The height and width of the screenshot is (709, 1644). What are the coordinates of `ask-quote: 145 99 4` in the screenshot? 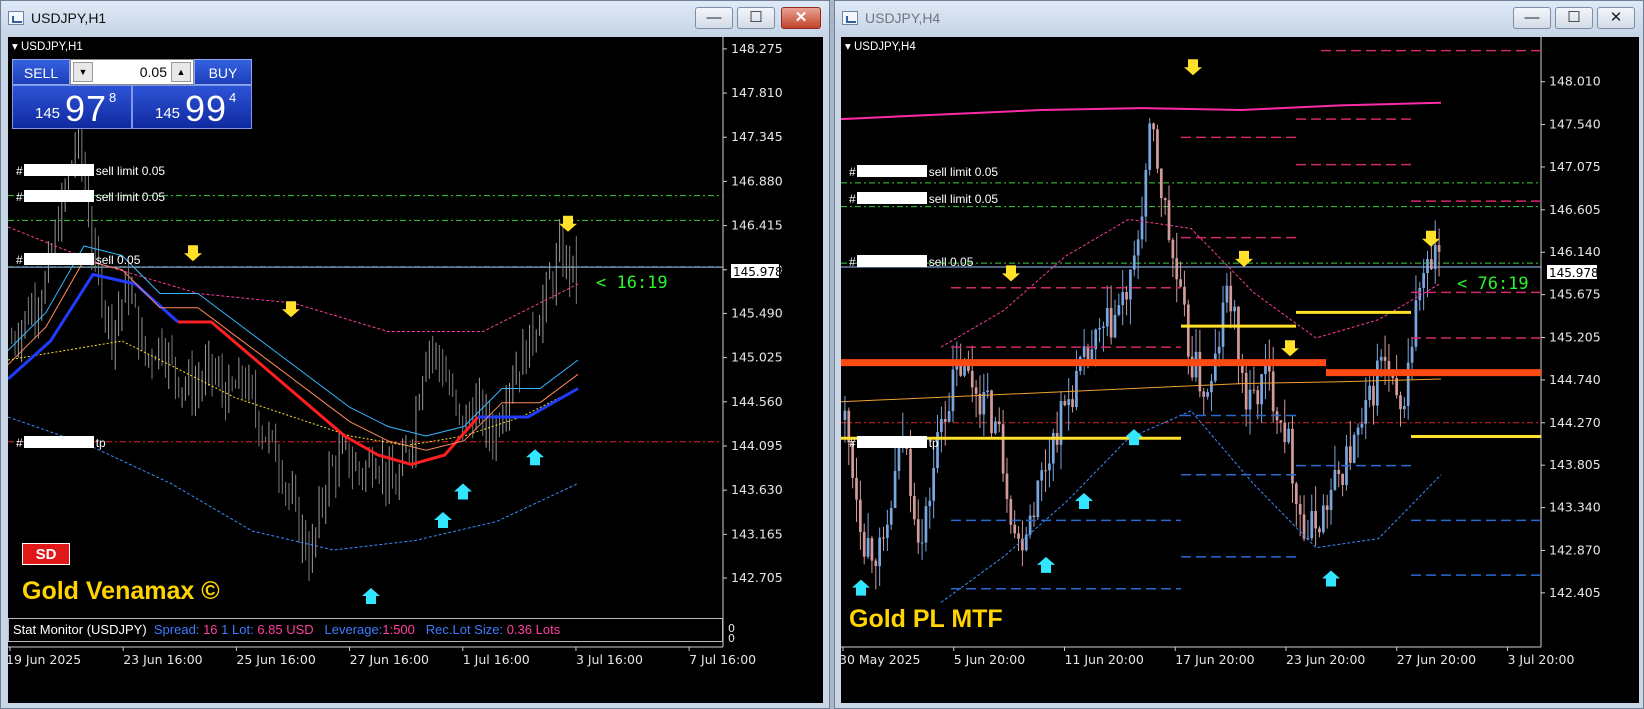 It's located at (192, 107).